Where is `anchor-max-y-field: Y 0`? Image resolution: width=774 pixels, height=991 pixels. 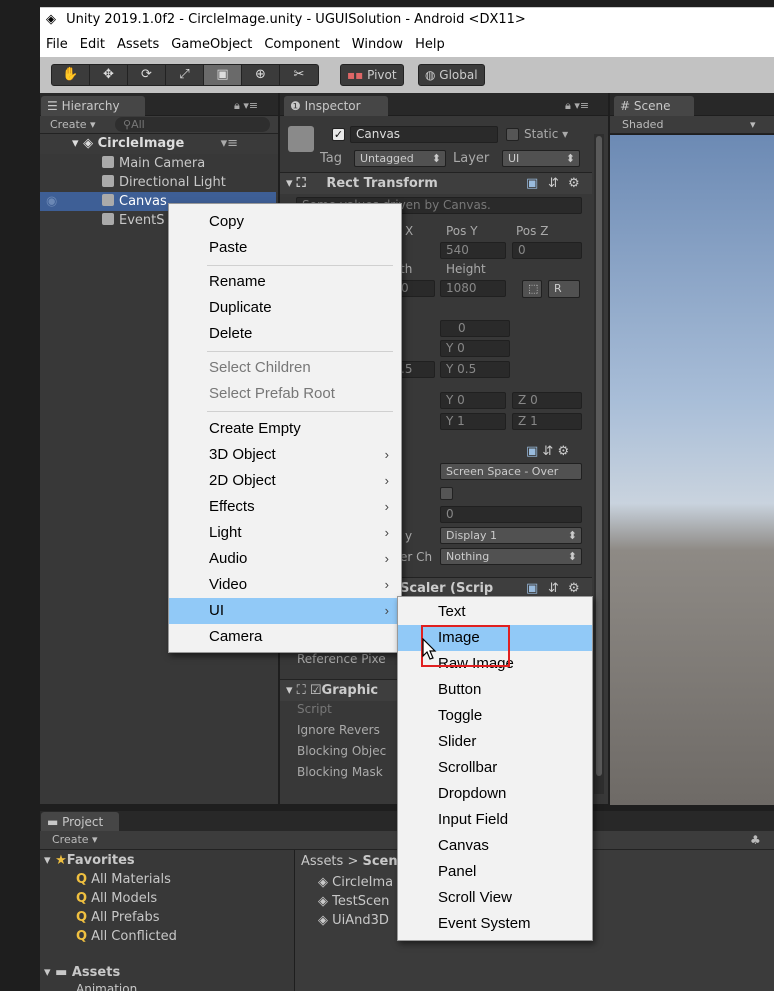 anchor-max-y-field: Y 0 is located at coordinates (475, 348).